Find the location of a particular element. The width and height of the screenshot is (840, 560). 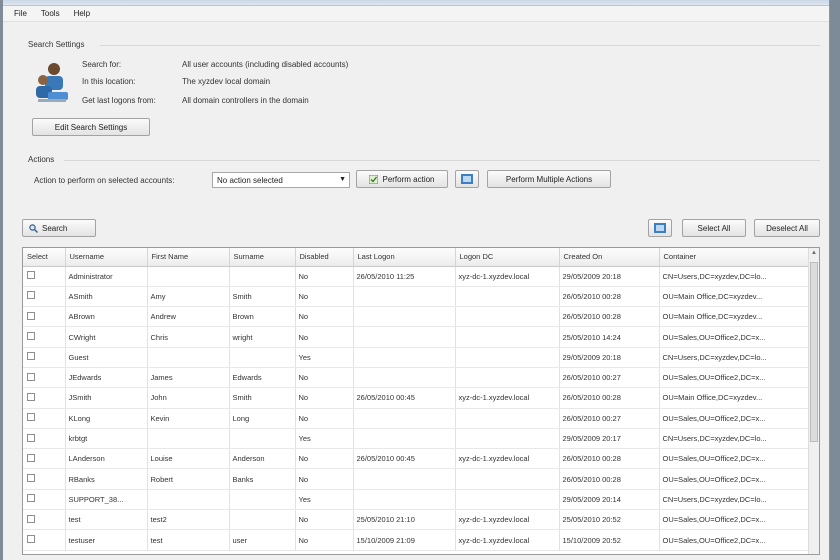

search-button-label: Search is located at coordinates (55, 228).